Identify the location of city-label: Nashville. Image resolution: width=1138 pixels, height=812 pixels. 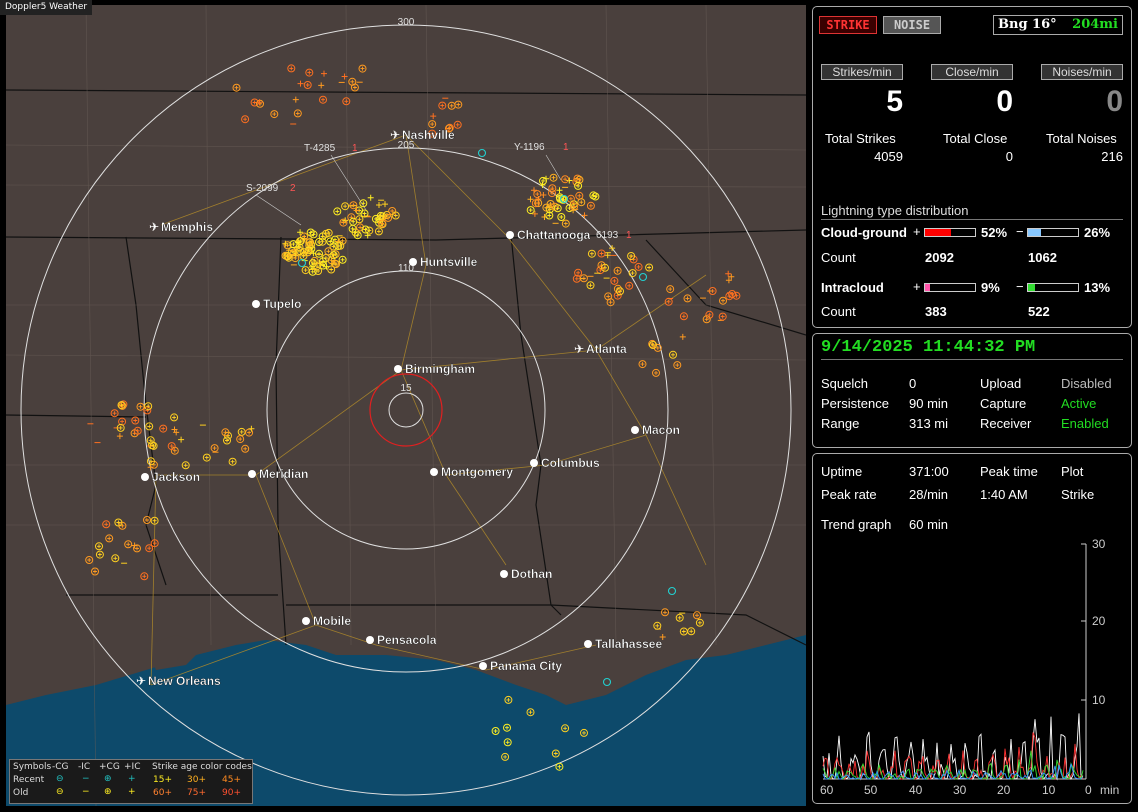
(428, 135).